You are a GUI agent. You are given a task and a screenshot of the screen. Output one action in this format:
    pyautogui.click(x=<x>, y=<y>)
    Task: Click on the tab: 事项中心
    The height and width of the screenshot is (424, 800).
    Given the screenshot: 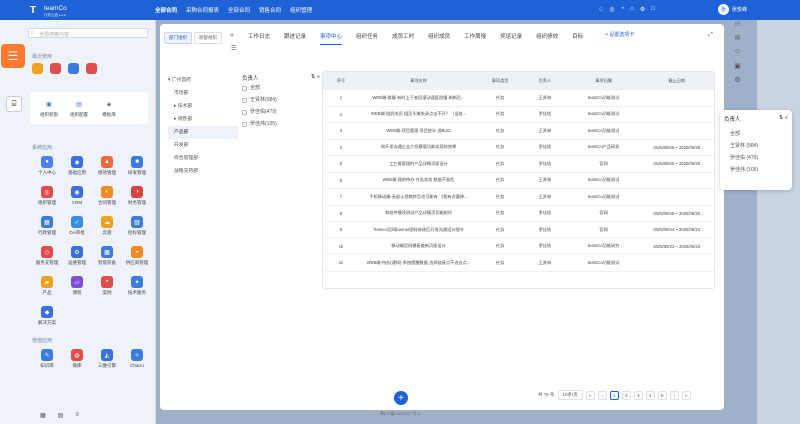 What is the action you would take?
    pyautogui.click(x=331, y=38)
    